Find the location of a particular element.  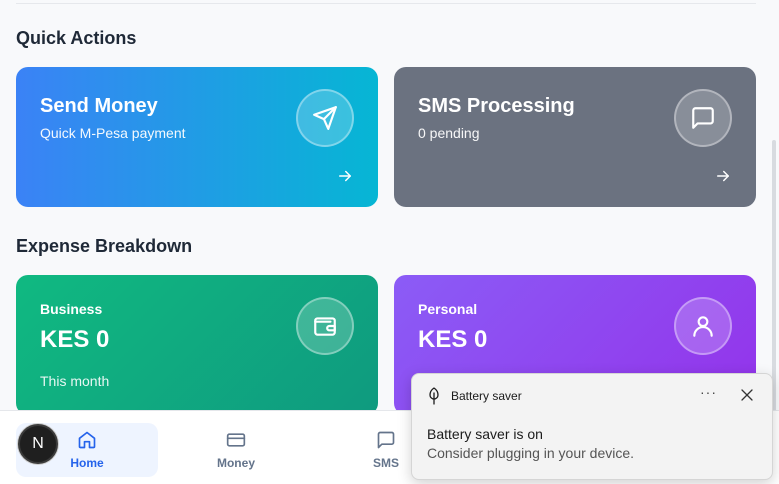

nav-money: Money is located at coordinates (236, 450).